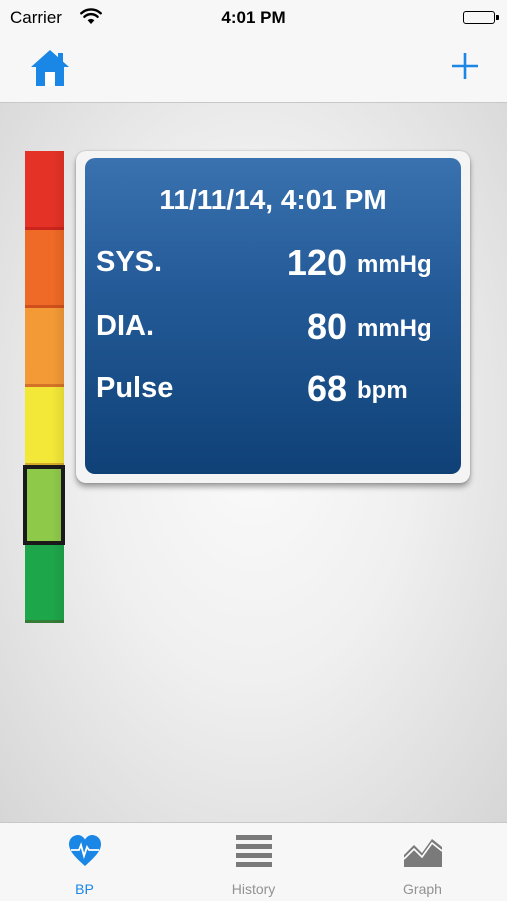 The image size is (507, 901). Describe the element at coordinates (394, 264) in the screenshot. I see `sys-unit: mmHg` at that location.